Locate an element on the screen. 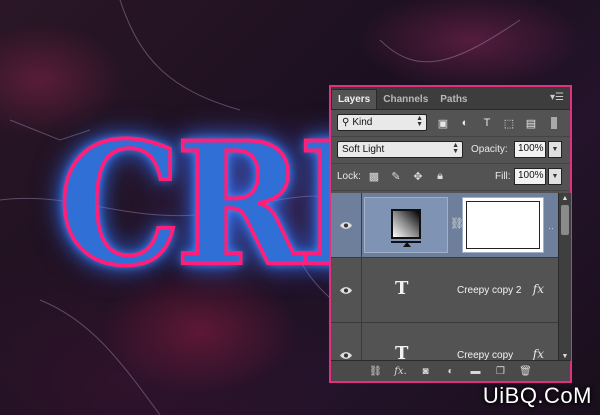 This screenshot has height=415, width=600. filter-kind-select: ⚲ Kind ▲ ▼ is located at coordinates (382, 122).